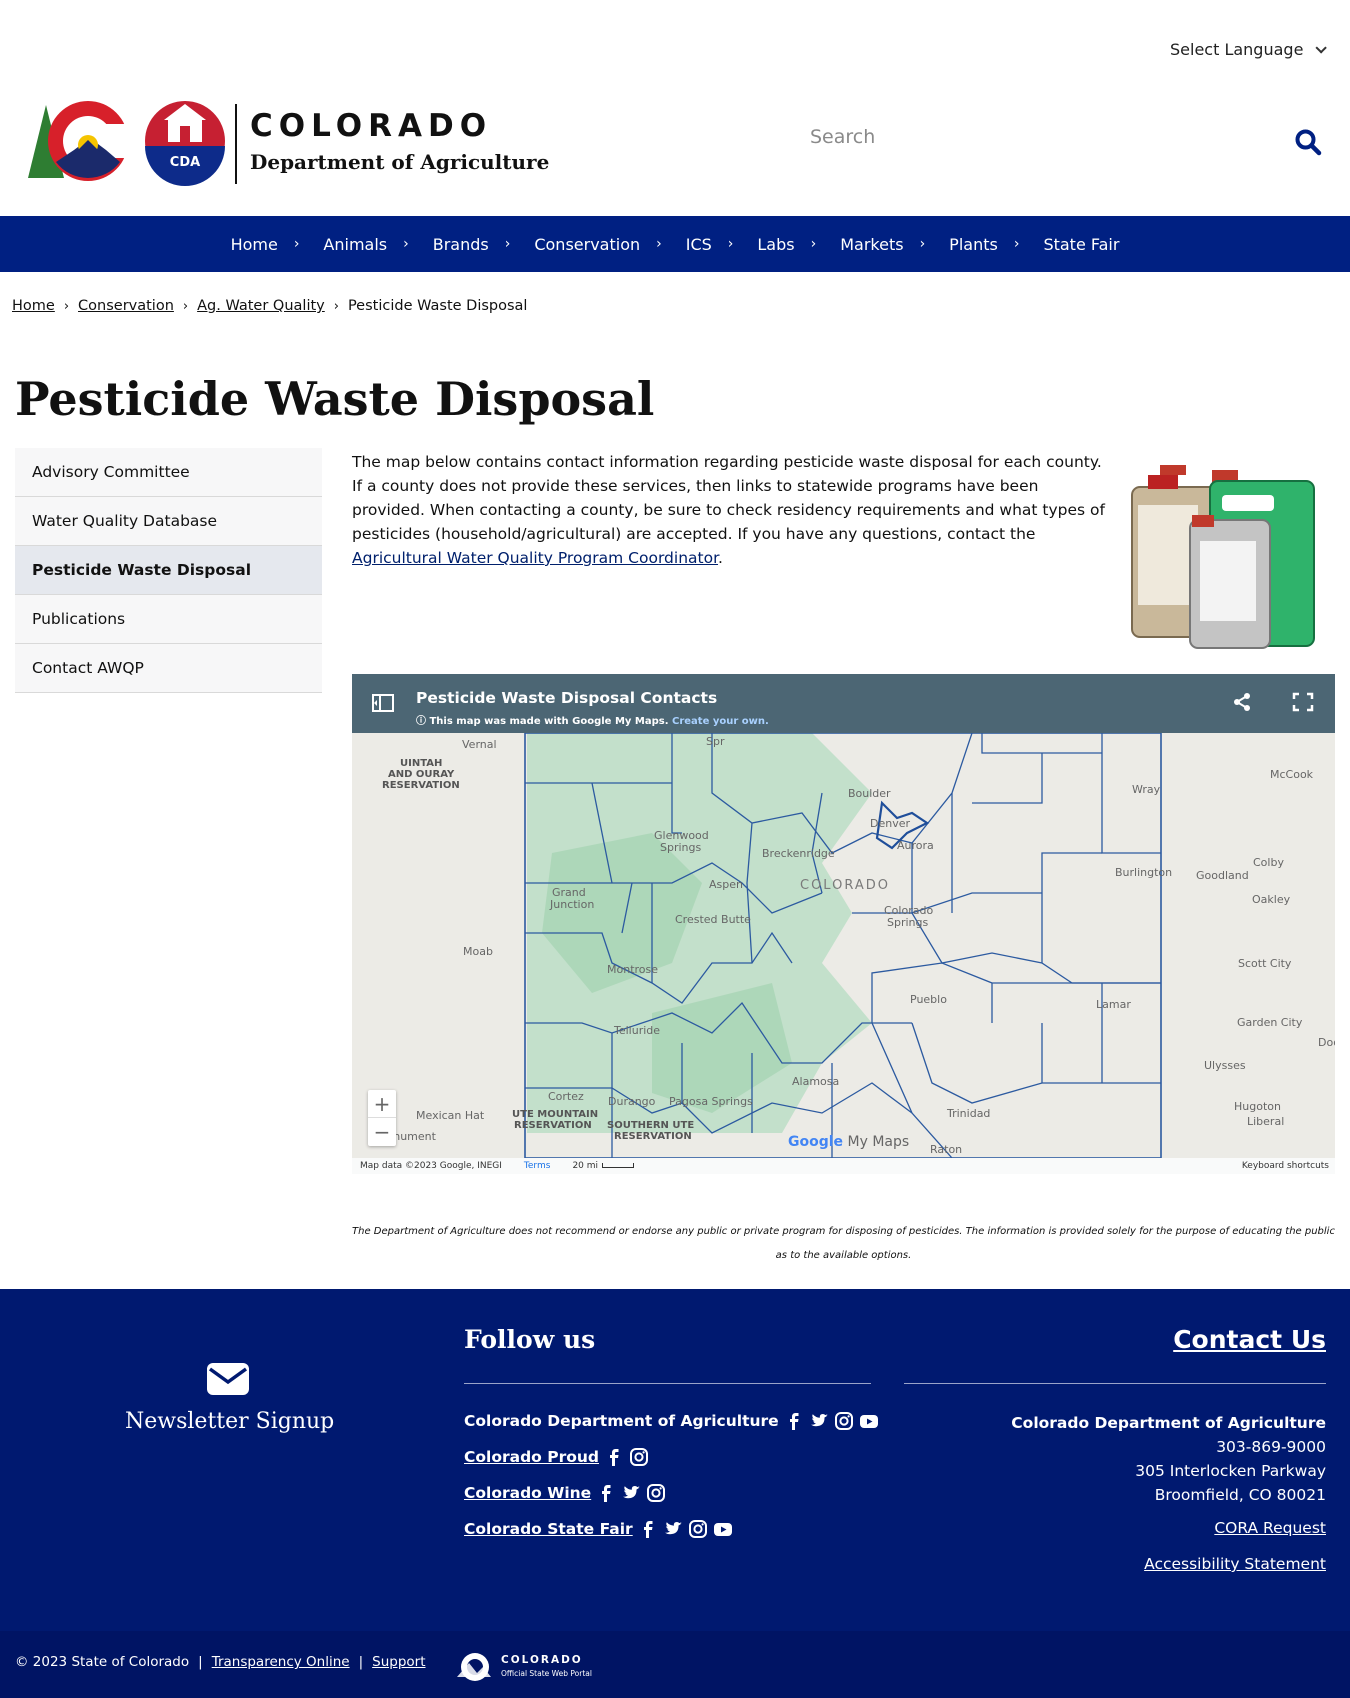  What do you see at coordinates (261, 306) in the screenshot?
I see `breadcrumb-water-quality-link: Ag. Water Quality` at bounding box center [261, 306].